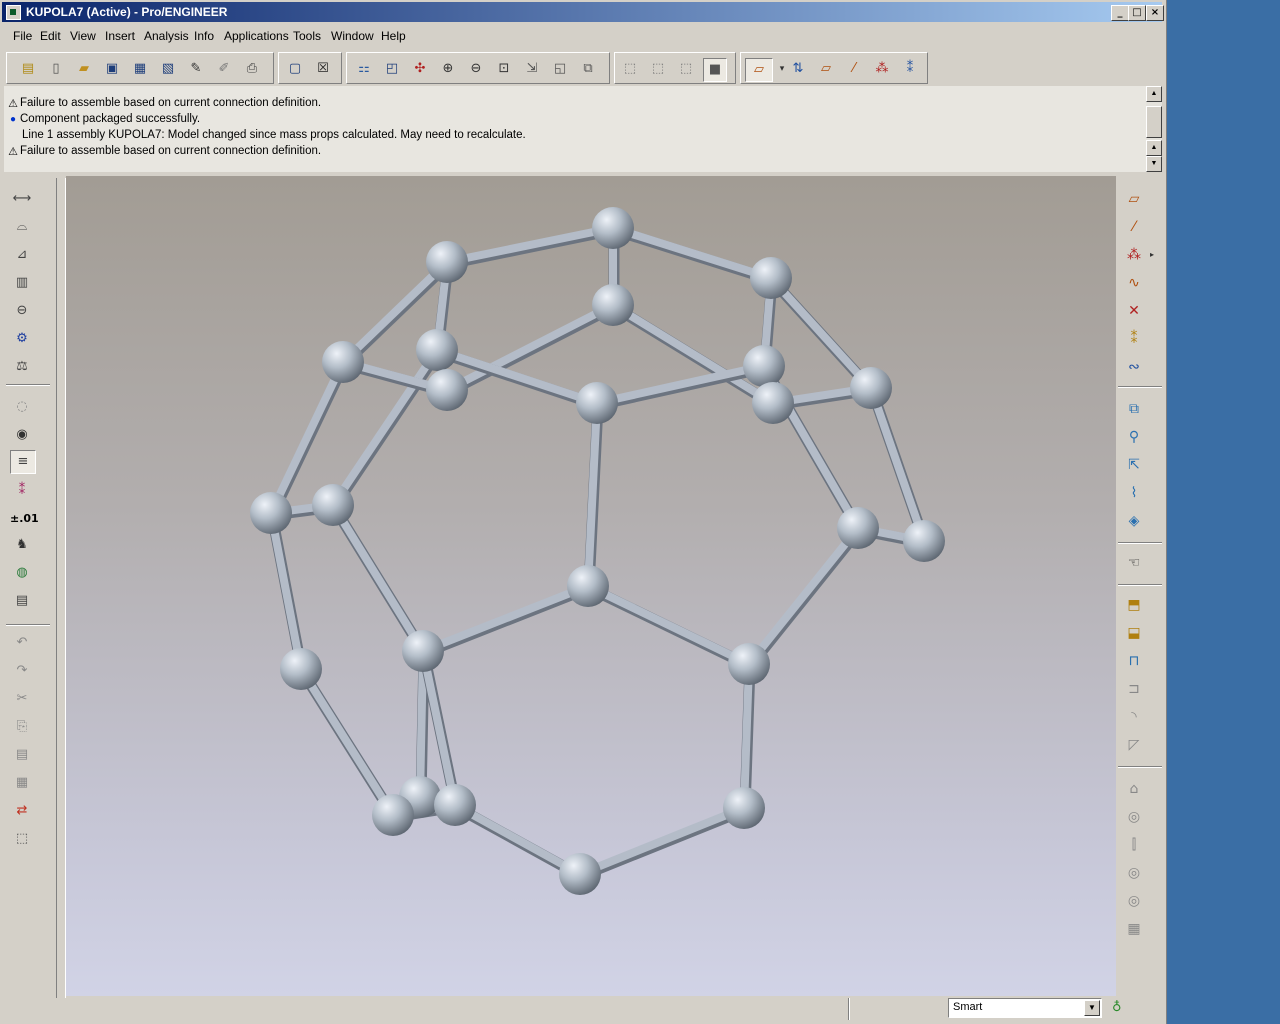 The width and height of the screenshot is (1280, 1024). What do you see at coordinates (910, 69) in the screenshot?
I see `annotation-display-icon: ⁑` at bounding box center [910, 69].